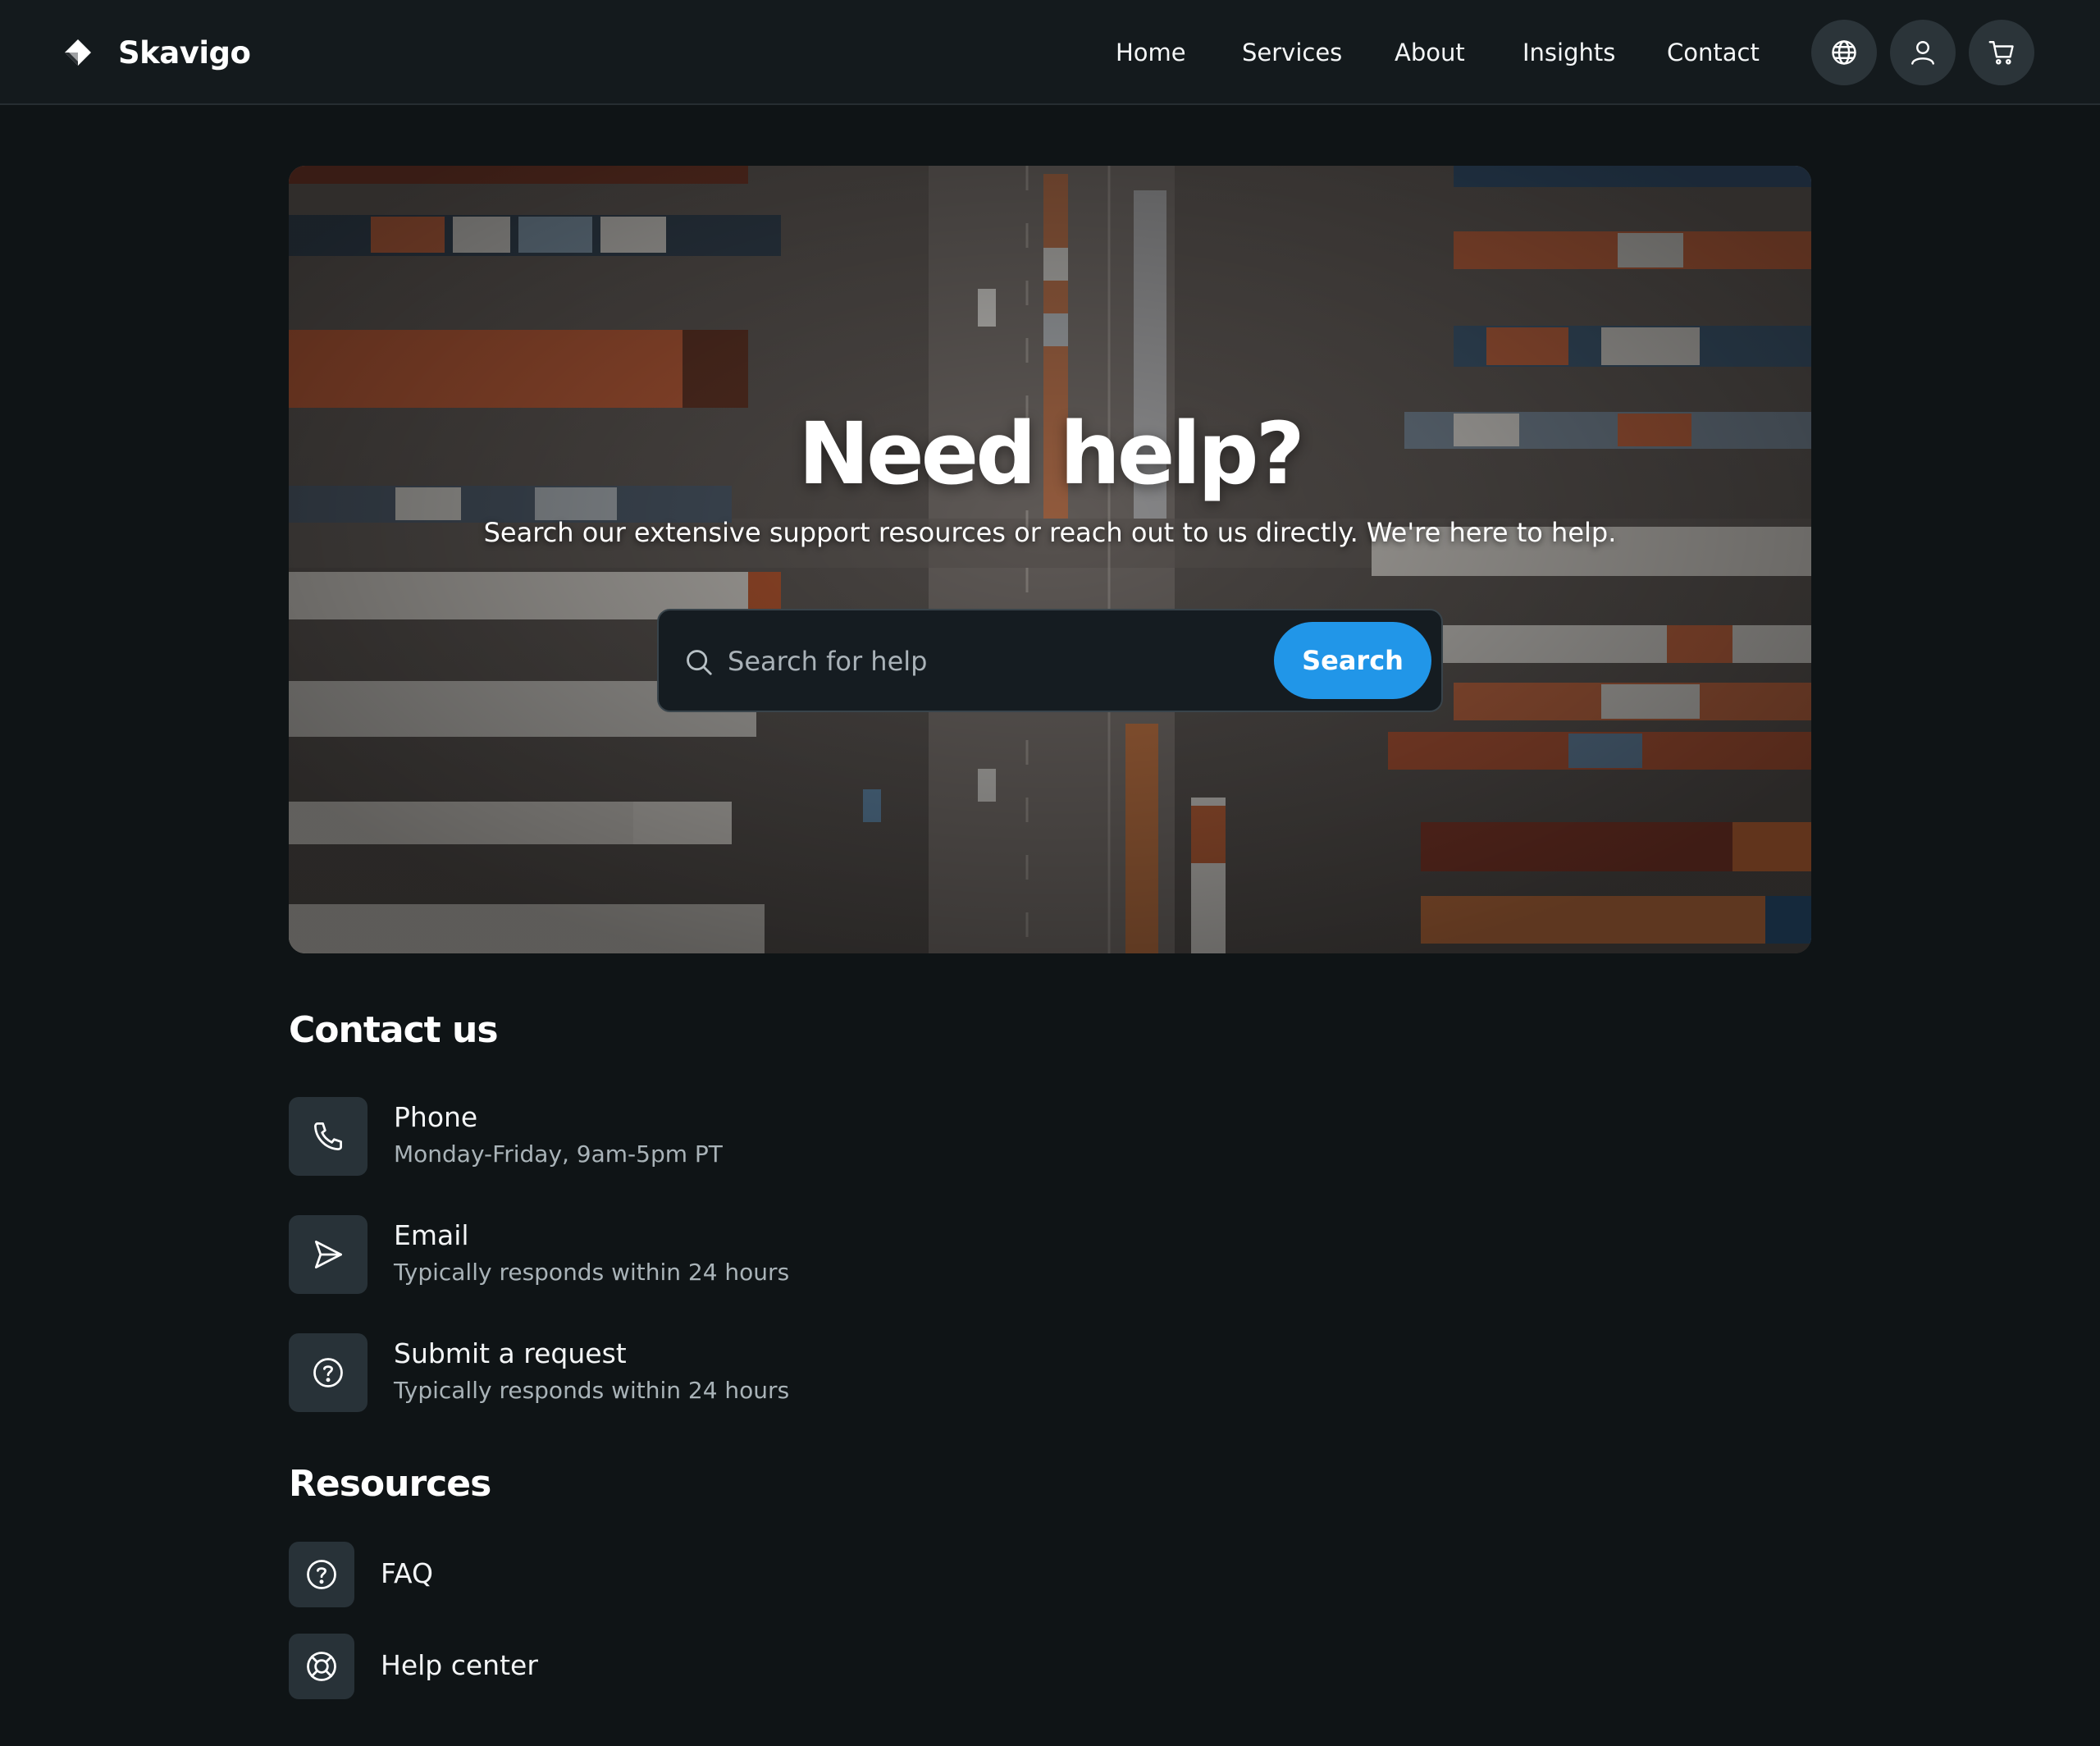  Describe the element at coordinates (974, 661) in the screenshot. I see `search-input` at that location.